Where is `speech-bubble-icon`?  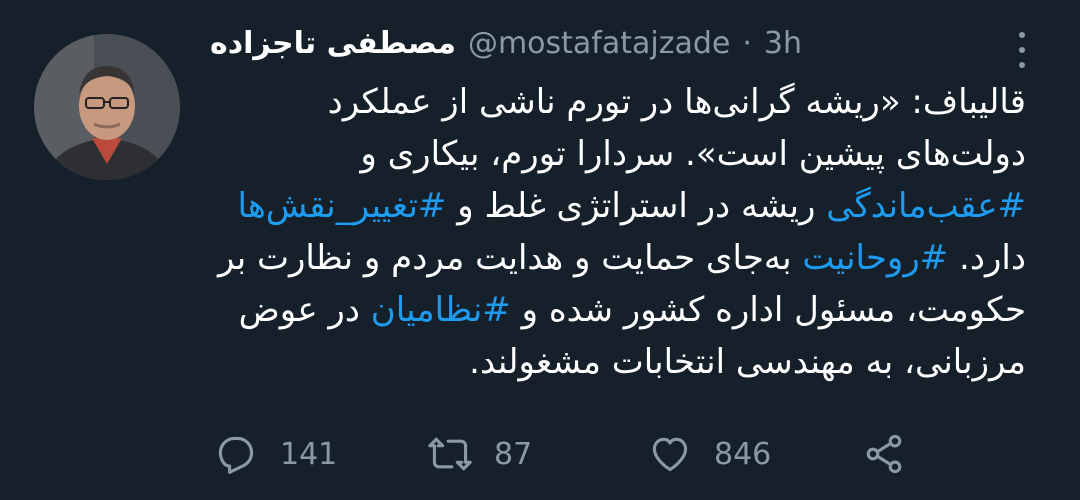 speech-bubble-icon is located at coordinates (236, 455).